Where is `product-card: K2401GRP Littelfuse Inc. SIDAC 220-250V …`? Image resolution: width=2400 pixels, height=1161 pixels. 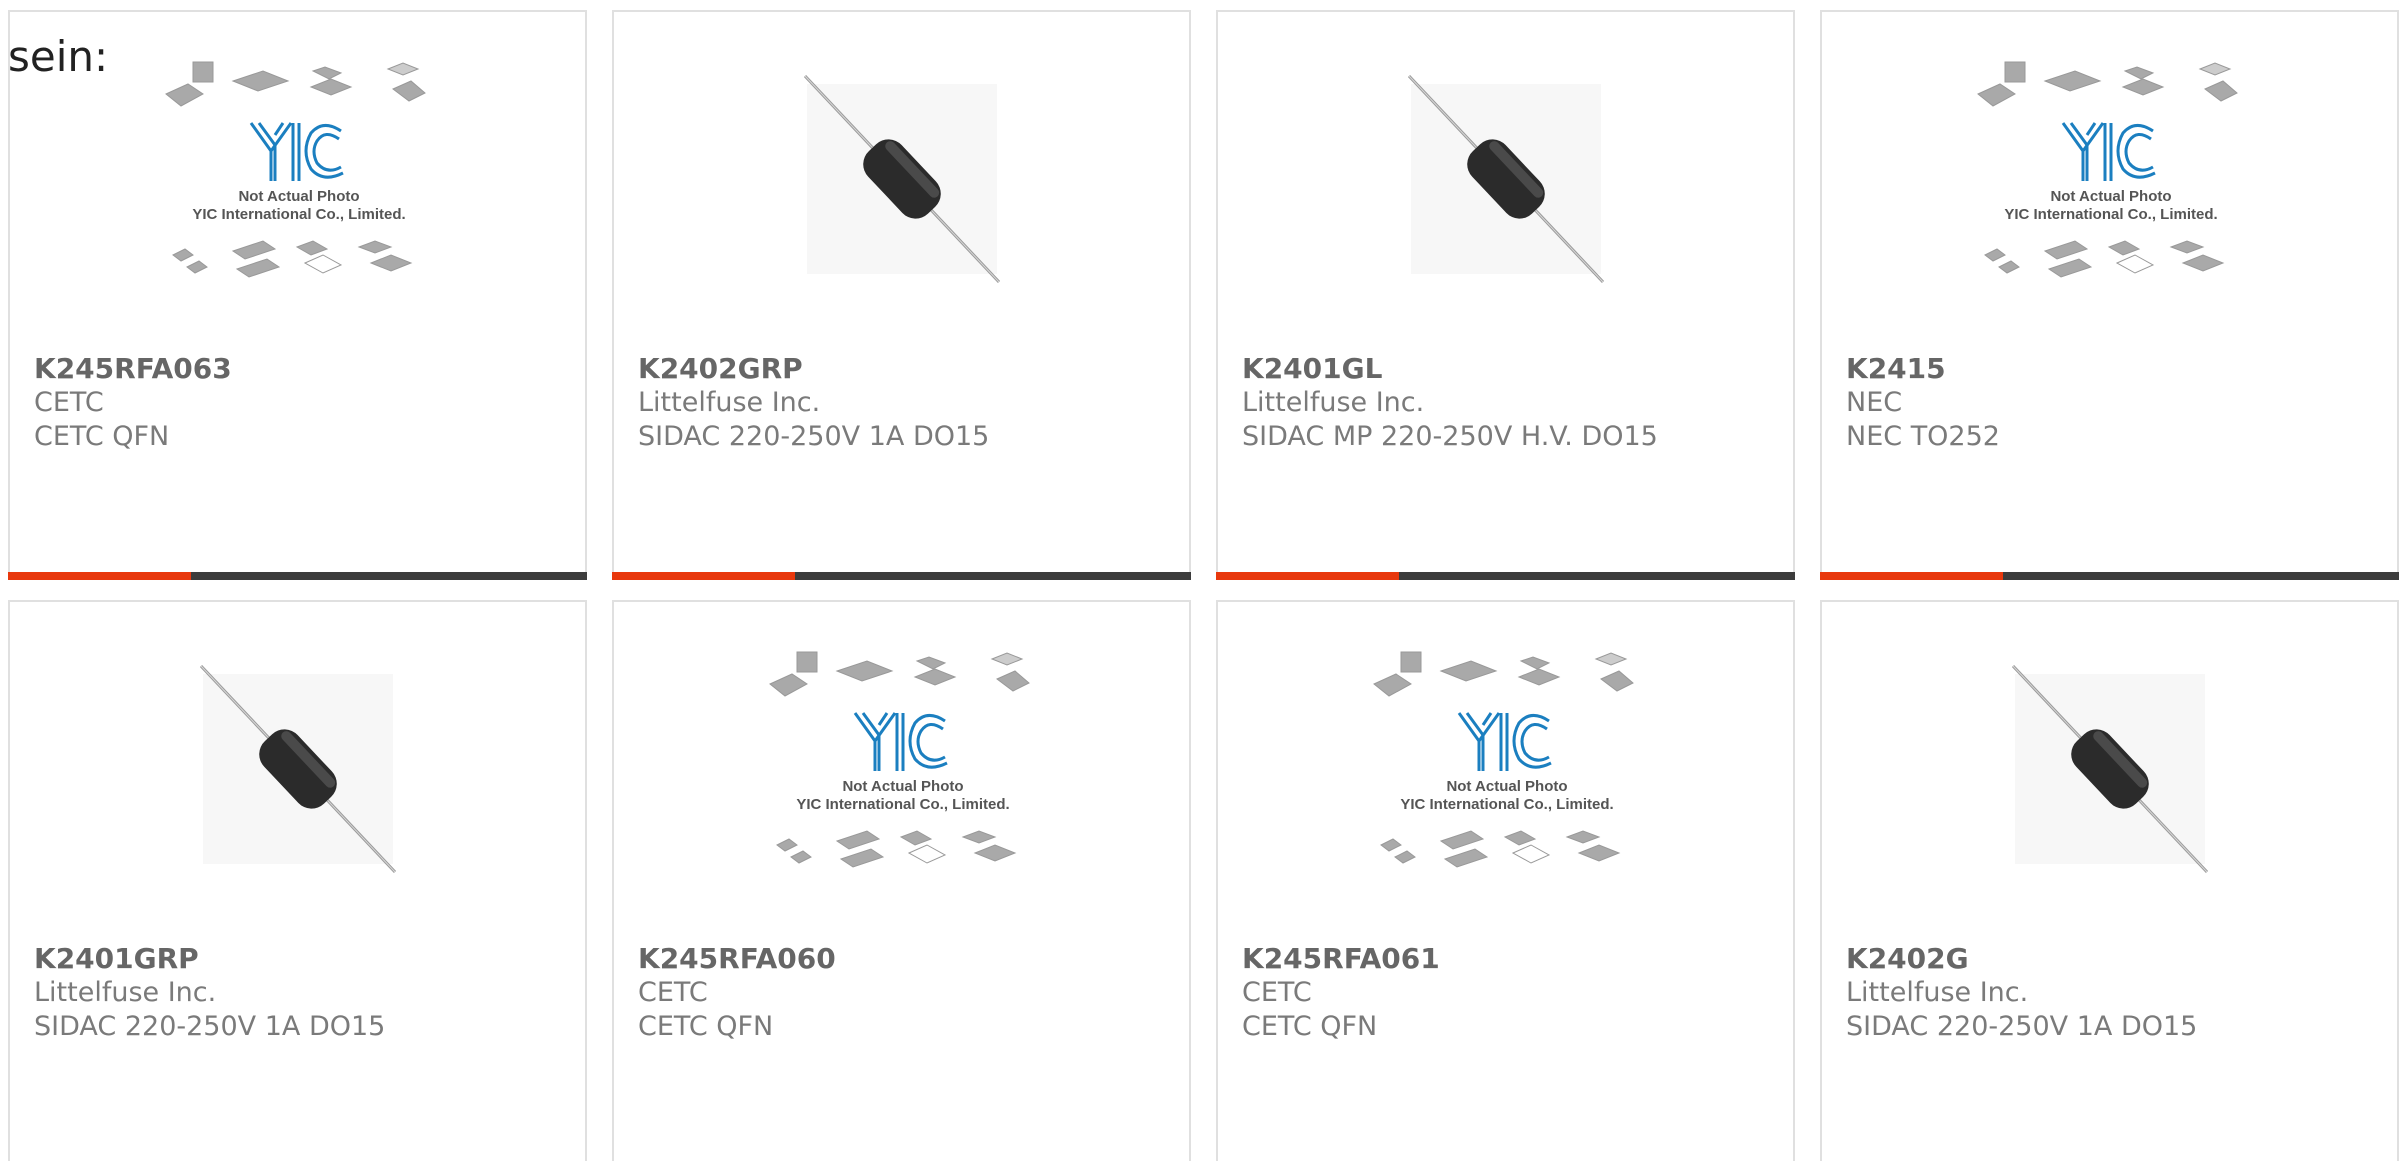 product-card: K2401GRP Littelfuse Inc. SIDAC 220-250V … is located at coordinates (297, 880).